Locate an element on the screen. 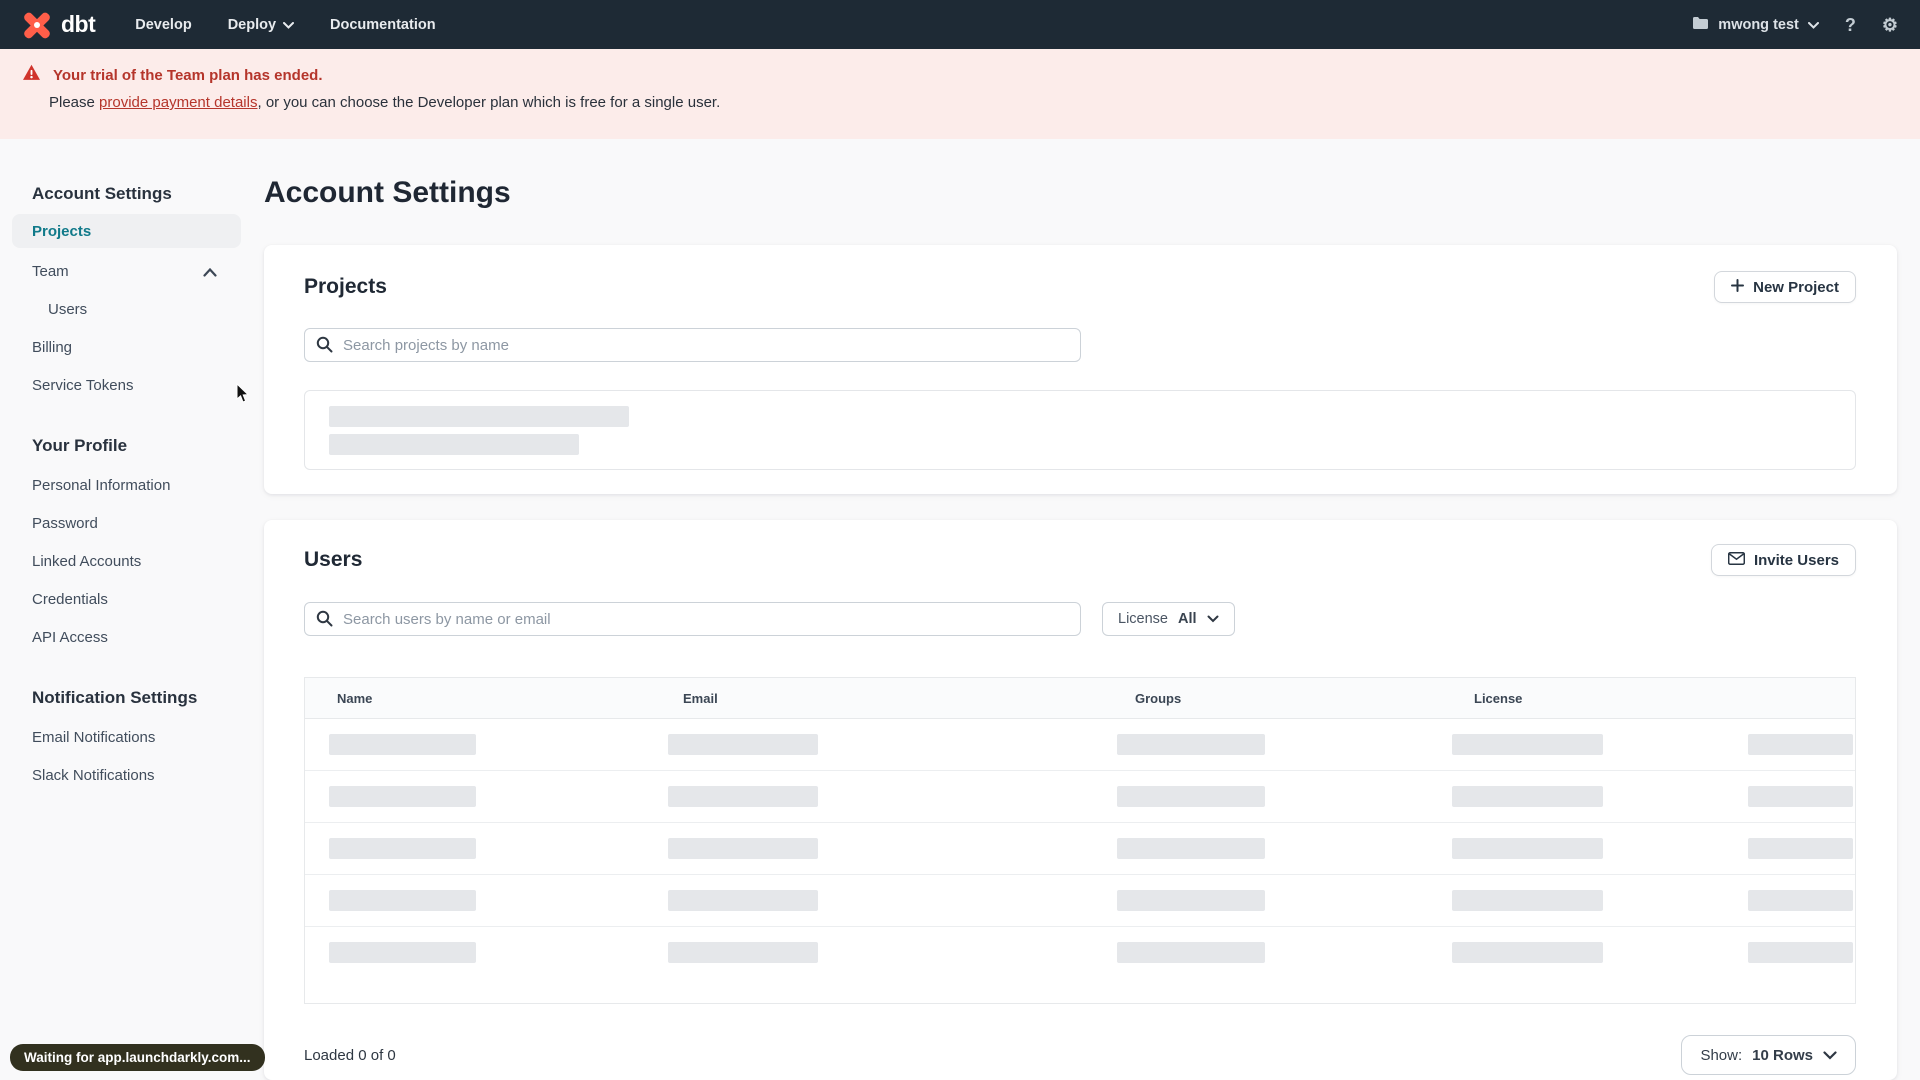  banner-title: Your trial of the Team plan has ended. is located at coordinates (188, 75).